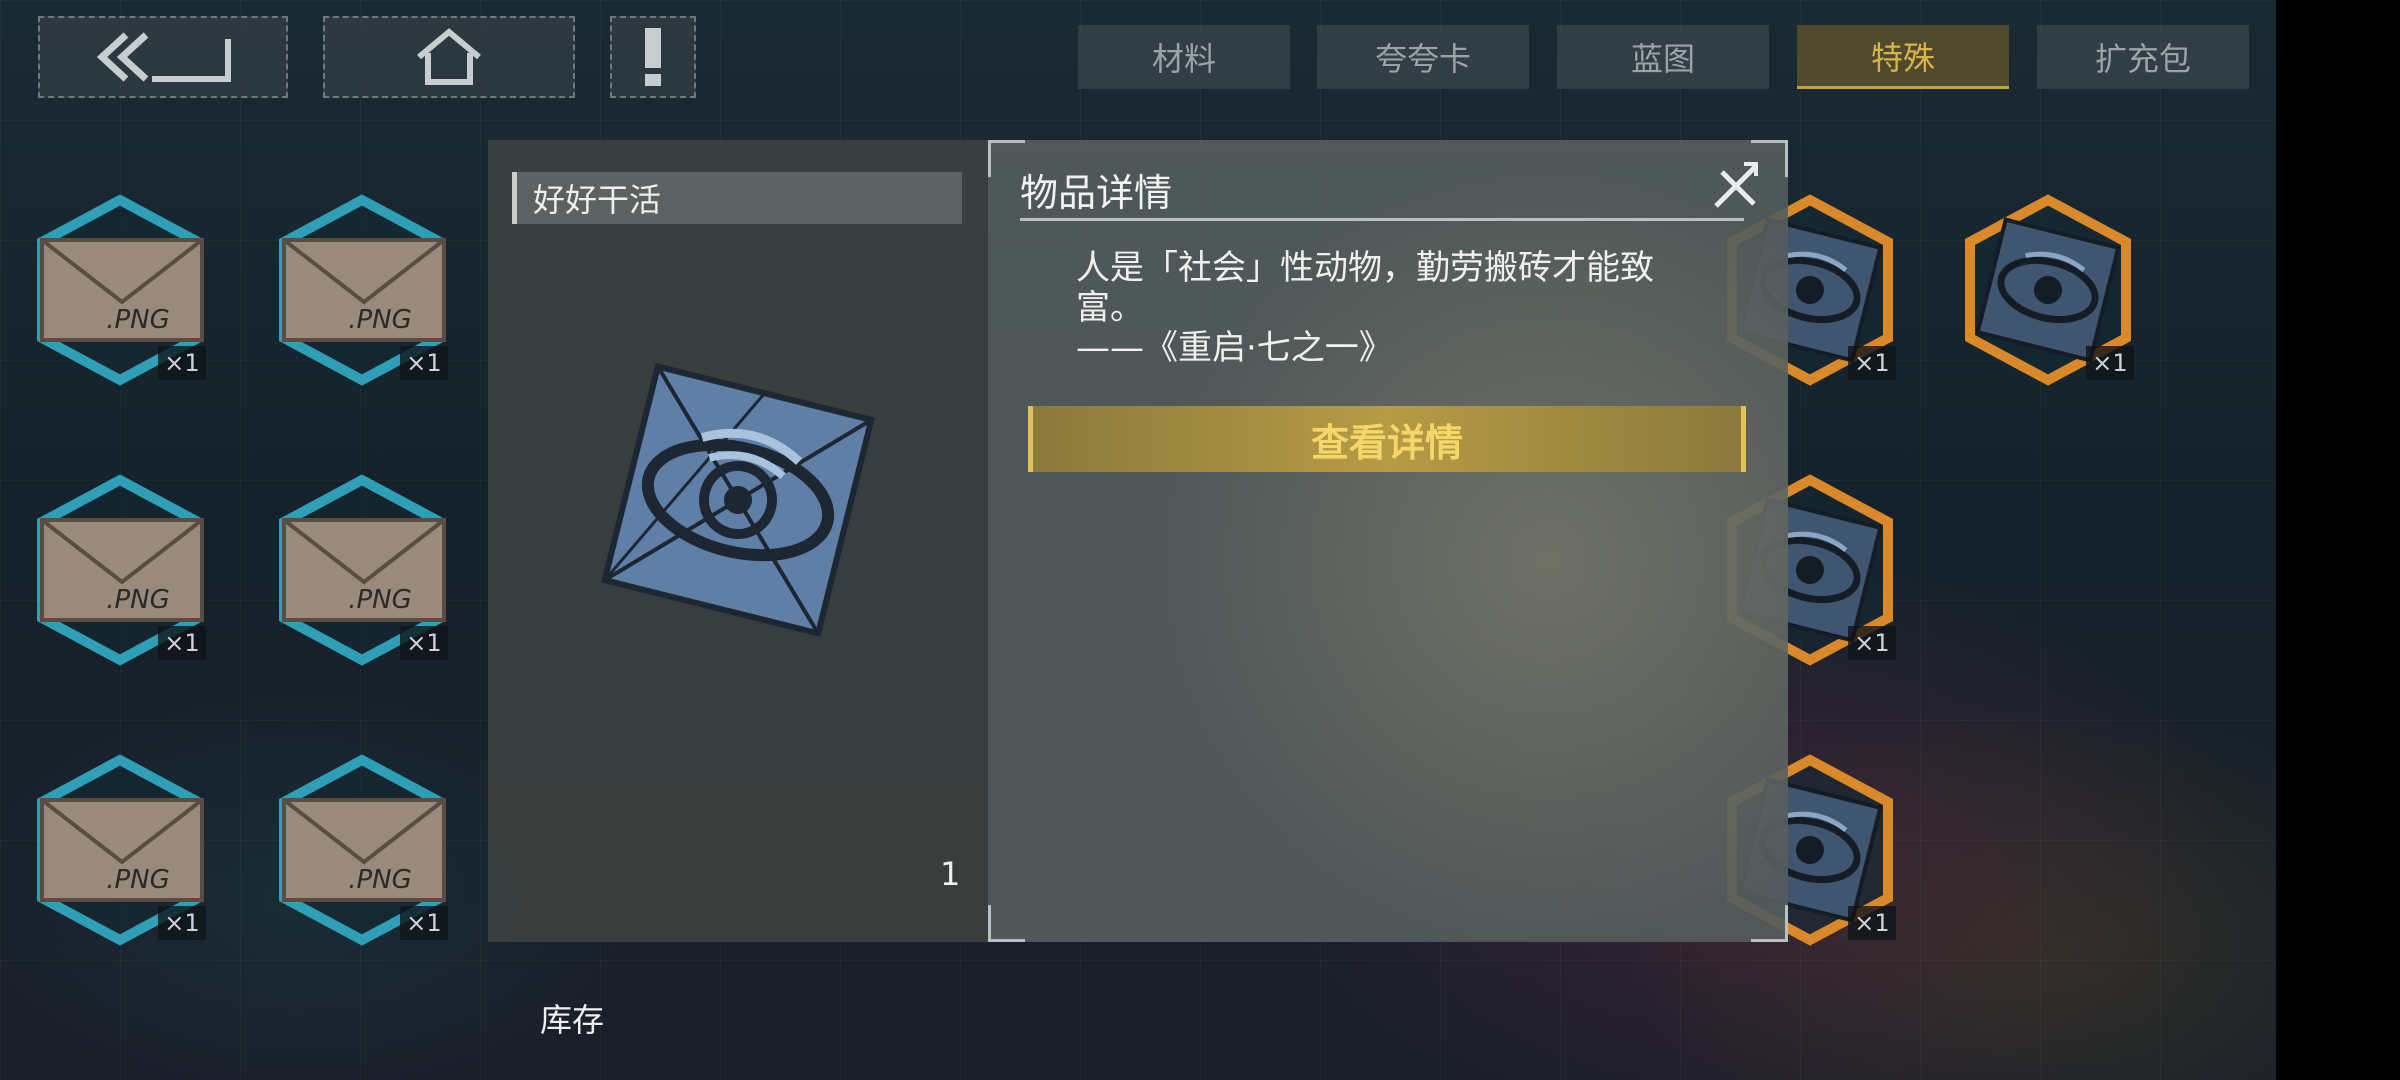  I want to click on double-chevron-left-icon, so click(163, 57).